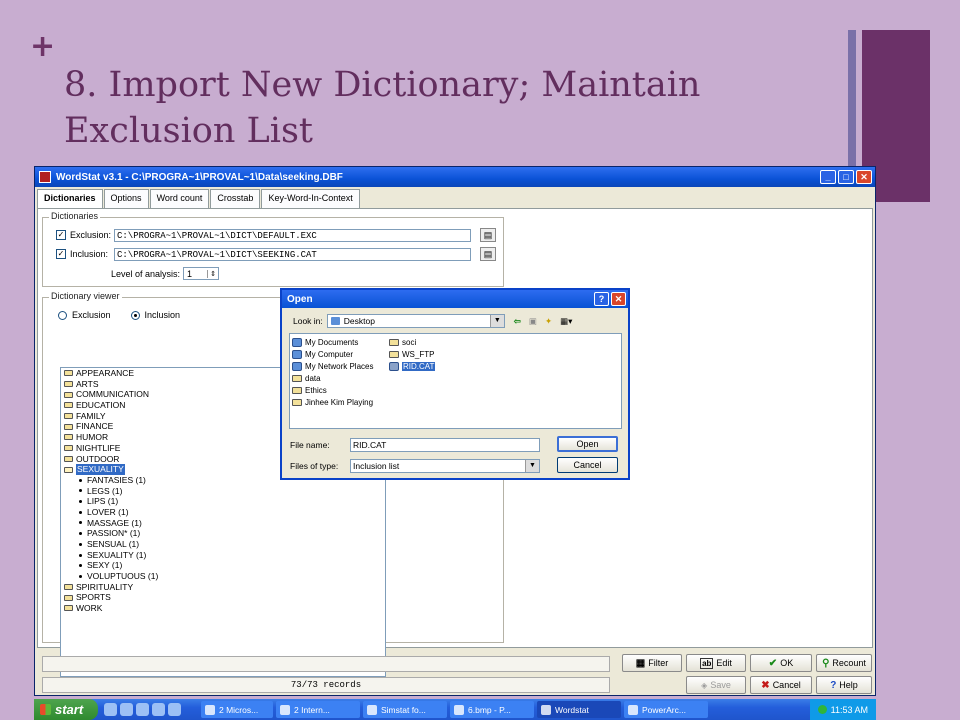 The width and height of the screenshot is (960, 720). I want to click on file-label: soci, so click(409, 342).